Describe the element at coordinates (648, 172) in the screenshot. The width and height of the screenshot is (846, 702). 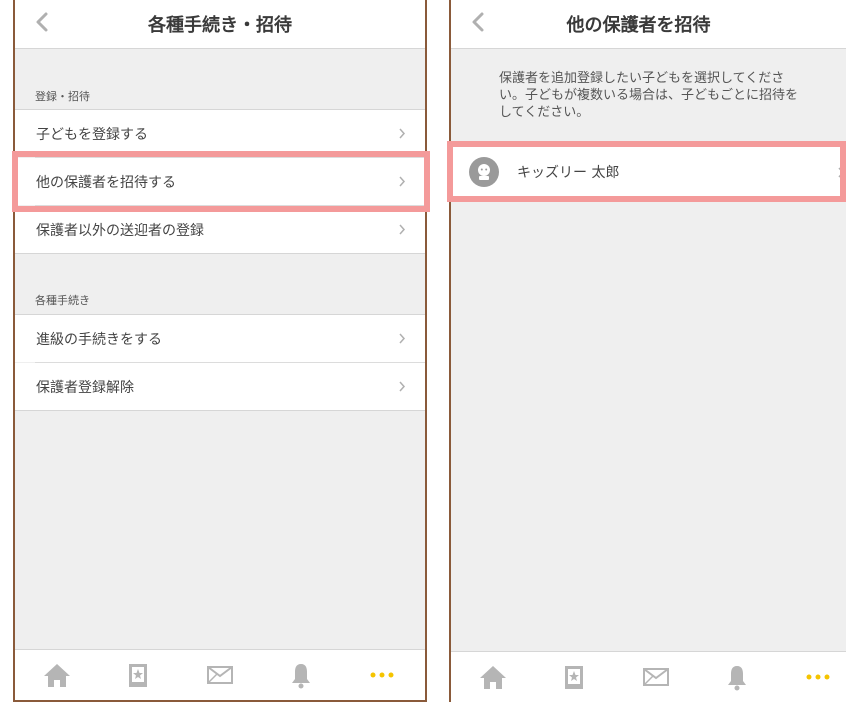
I see `child-list-item: キッズリー 太郎` at that location.